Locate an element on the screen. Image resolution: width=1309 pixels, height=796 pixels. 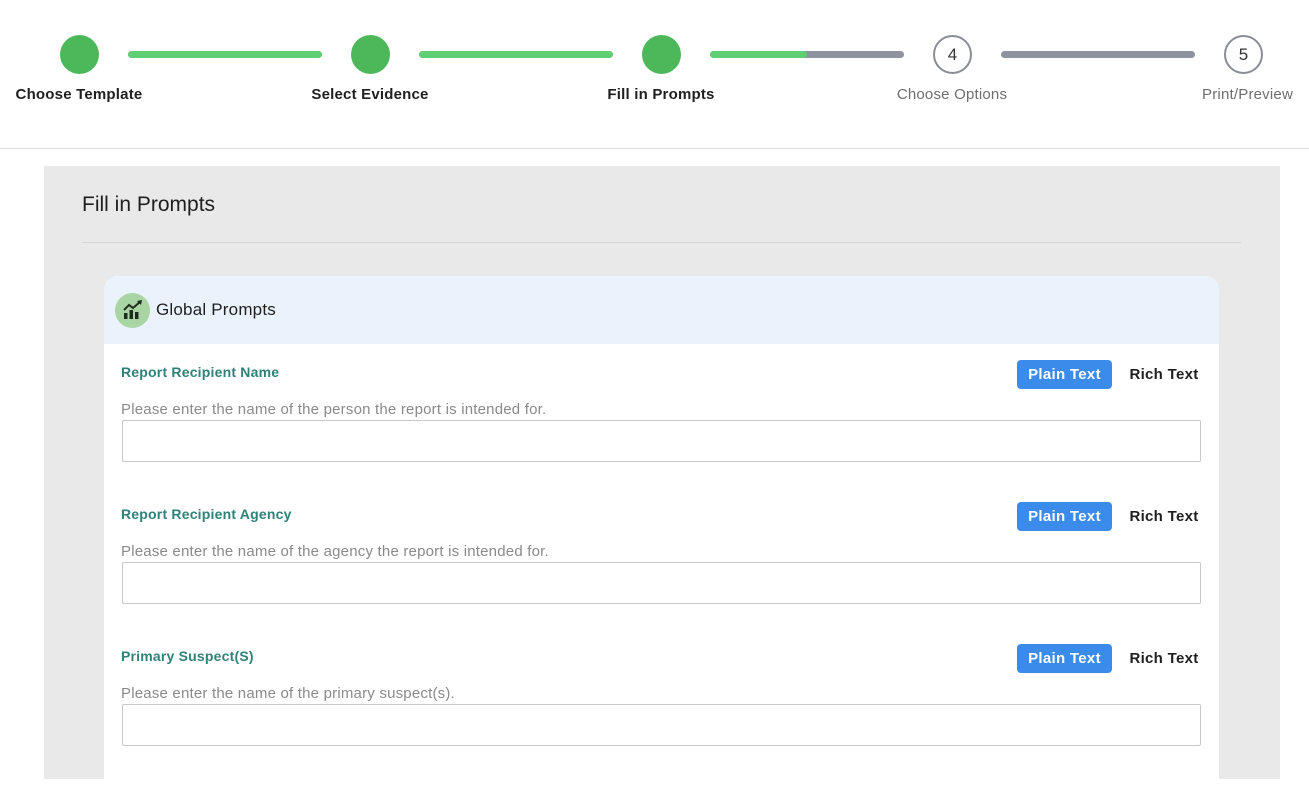
page-title: Fill in Prompts is located at coordinates (149, 204).